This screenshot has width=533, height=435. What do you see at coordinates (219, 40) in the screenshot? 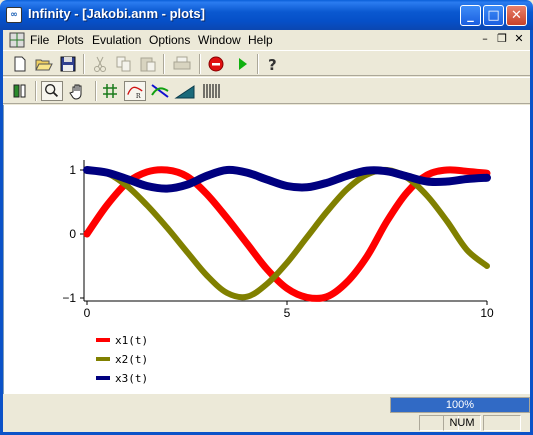
I see `menu-window: Window` at bounding box center [219, 40].